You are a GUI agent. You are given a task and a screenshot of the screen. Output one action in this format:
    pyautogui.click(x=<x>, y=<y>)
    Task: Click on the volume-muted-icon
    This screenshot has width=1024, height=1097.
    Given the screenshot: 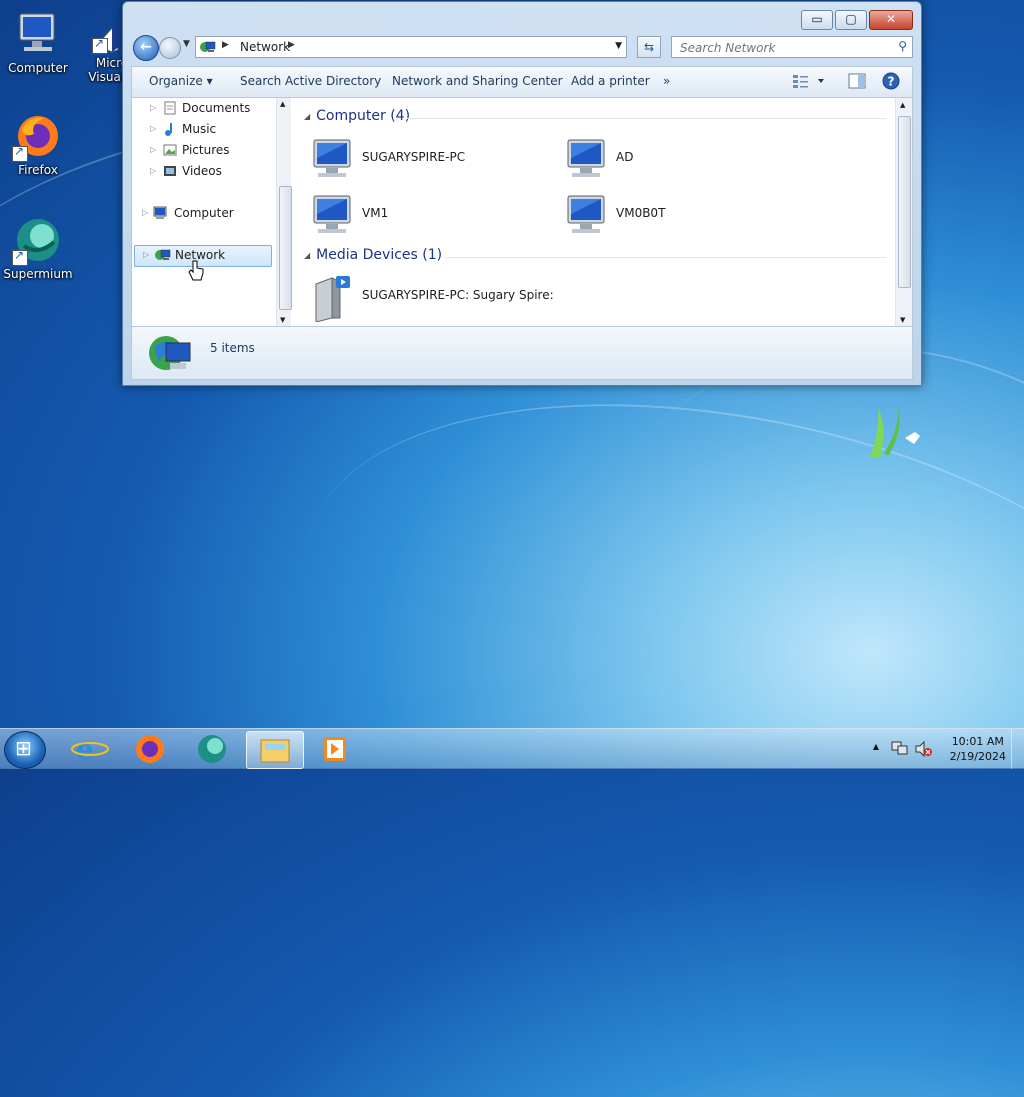 What is the action you would take?
    pyautogui.click(x=923, y=750)
    